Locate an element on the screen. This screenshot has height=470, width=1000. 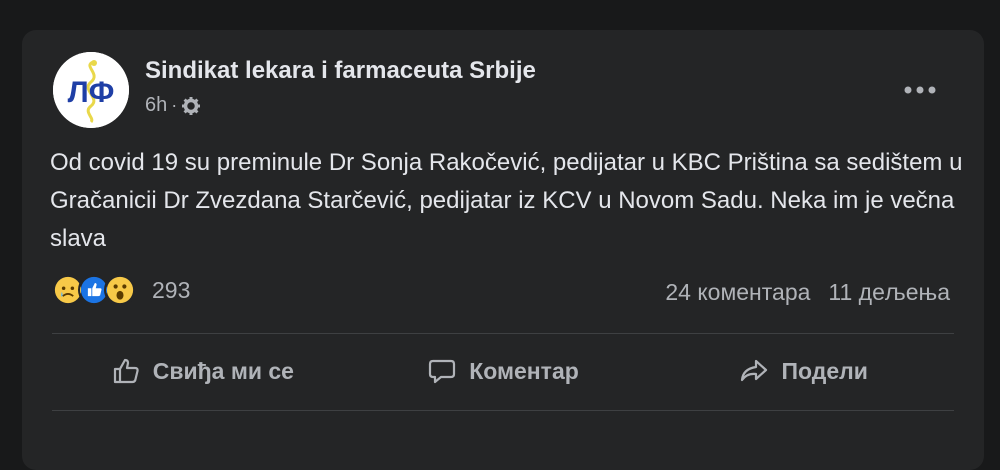
more-options-button is located at coordinates (920, 87).